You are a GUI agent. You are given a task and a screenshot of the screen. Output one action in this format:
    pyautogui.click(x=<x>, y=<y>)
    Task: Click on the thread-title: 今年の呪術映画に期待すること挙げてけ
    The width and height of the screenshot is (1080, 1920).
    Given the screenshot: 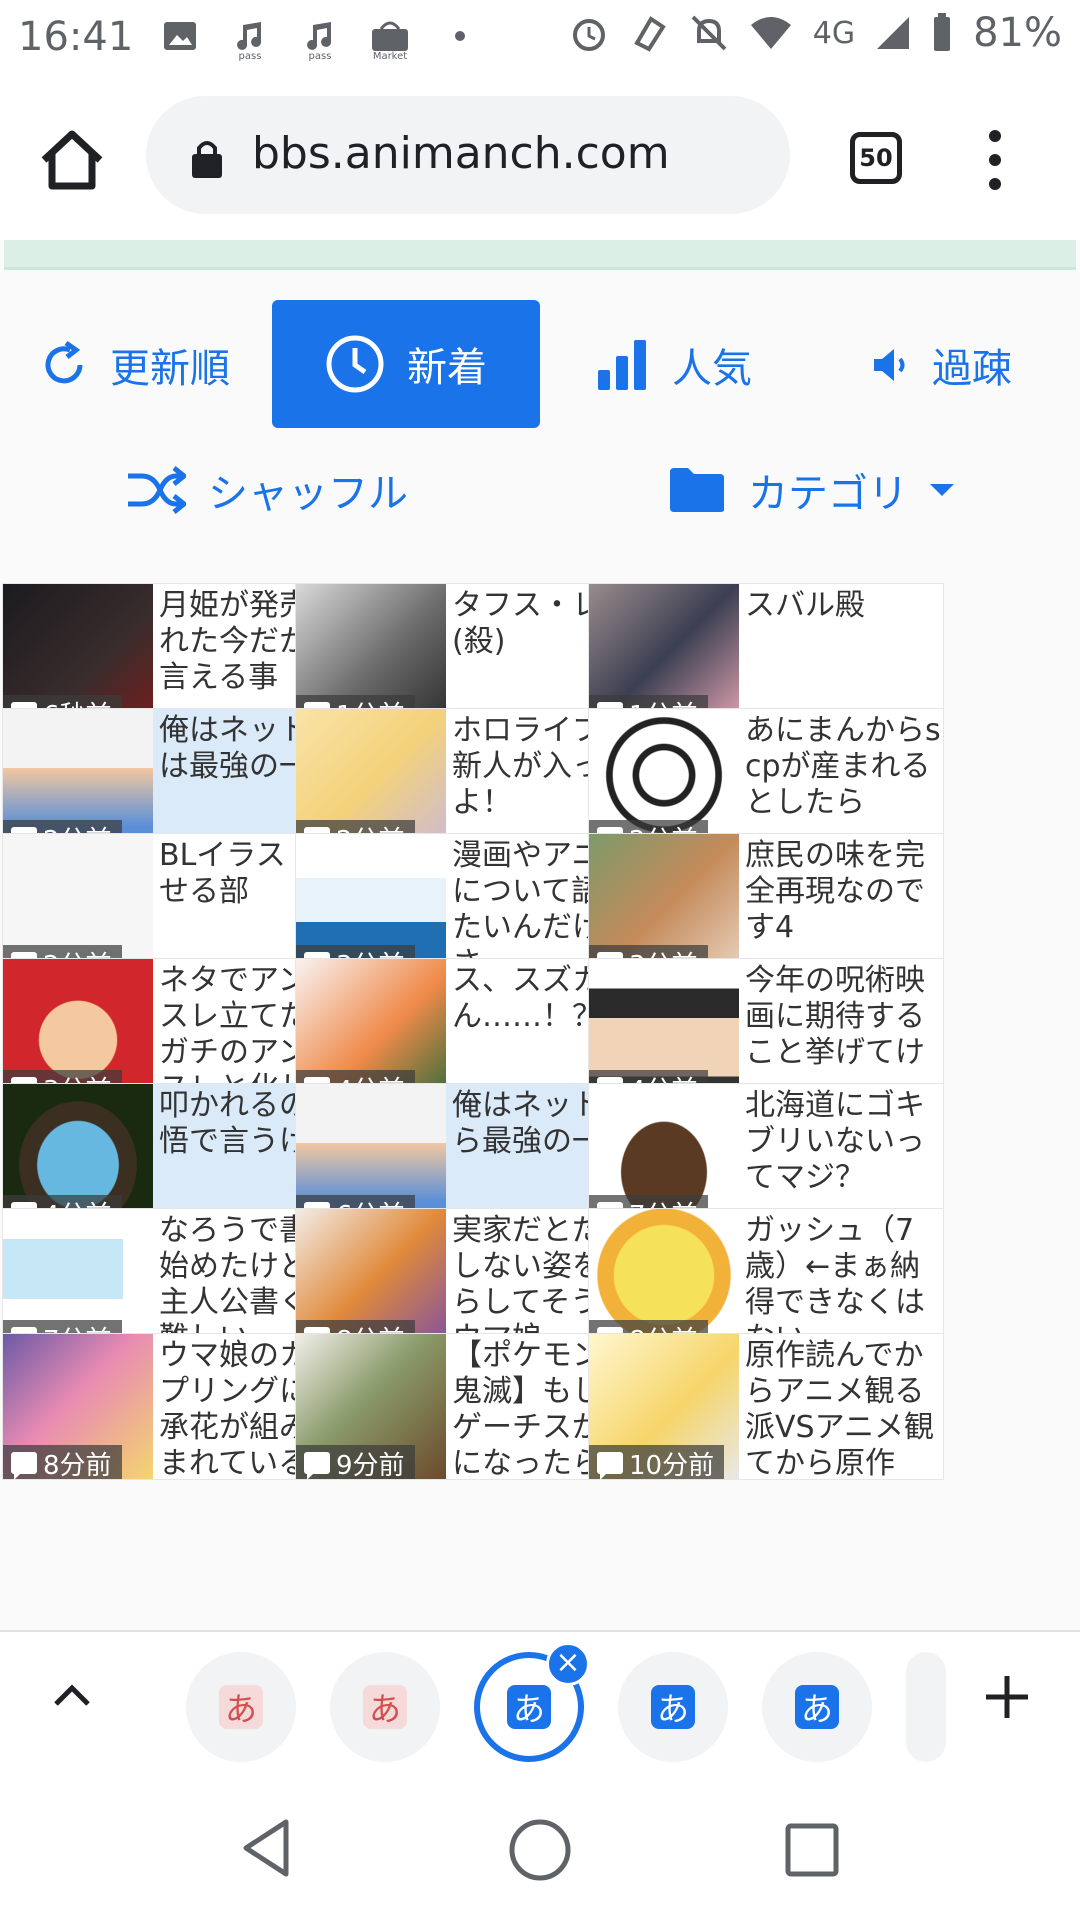 What is the action you would take?
    pyautogui.click(x=843, y=1017)
    